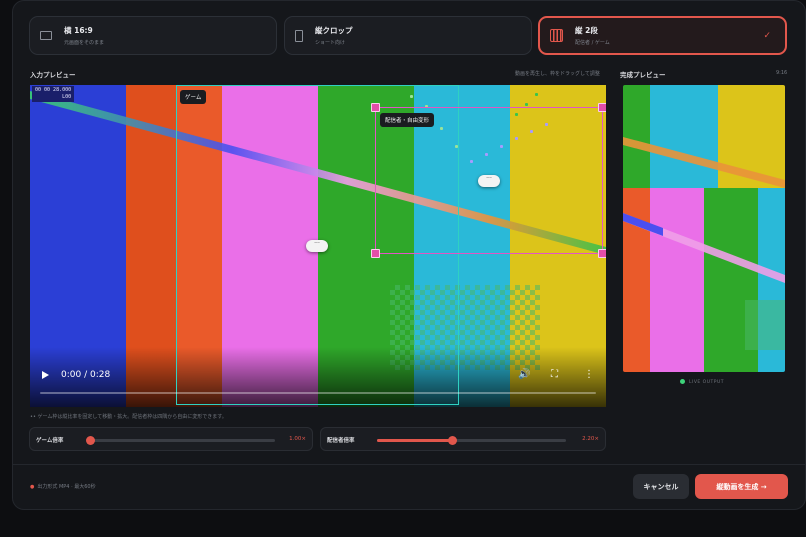 The image size is (806, 537). Describe the element at coordinates (330, 43) in the screenshot. I see `mode-subtitle: ショート向け` at that location.